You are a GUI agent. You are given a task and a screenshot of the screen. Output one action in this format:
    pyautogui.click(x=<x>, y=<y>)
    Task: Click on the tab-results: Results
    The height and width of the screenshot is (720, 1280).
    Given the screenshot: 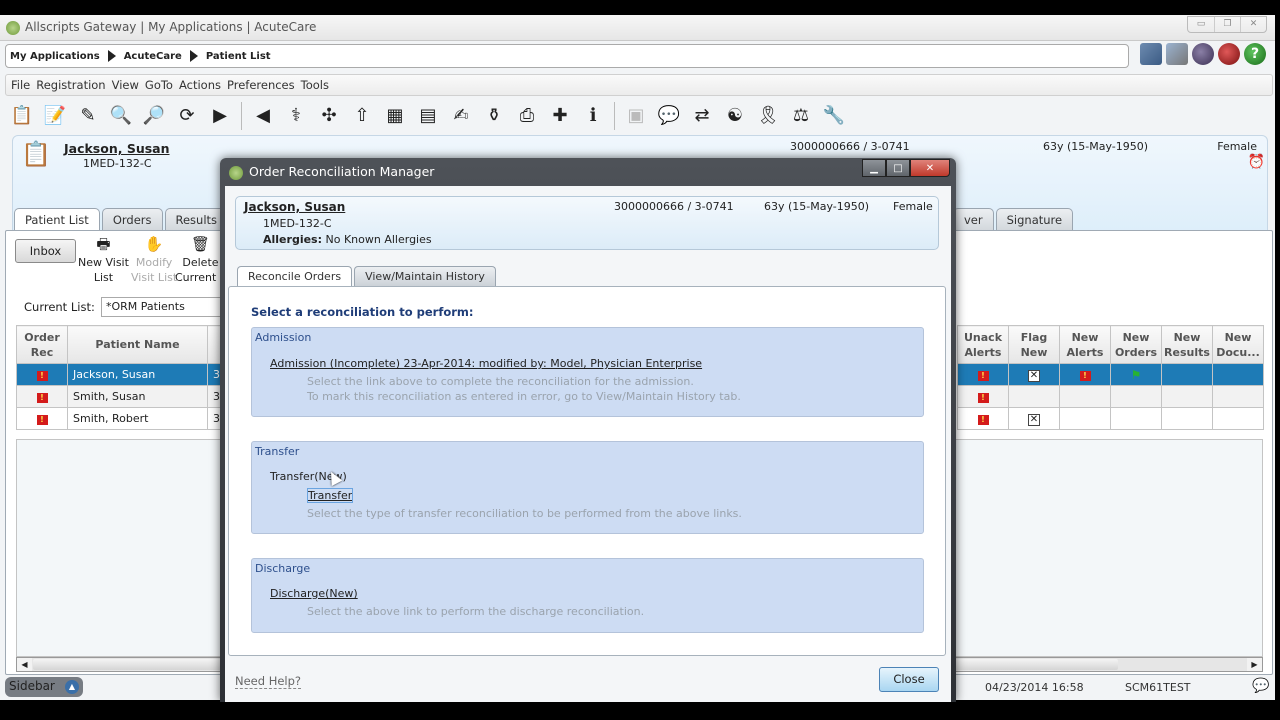 What is the action you would take?
    pyautogui.click(x=196, y=219)
    